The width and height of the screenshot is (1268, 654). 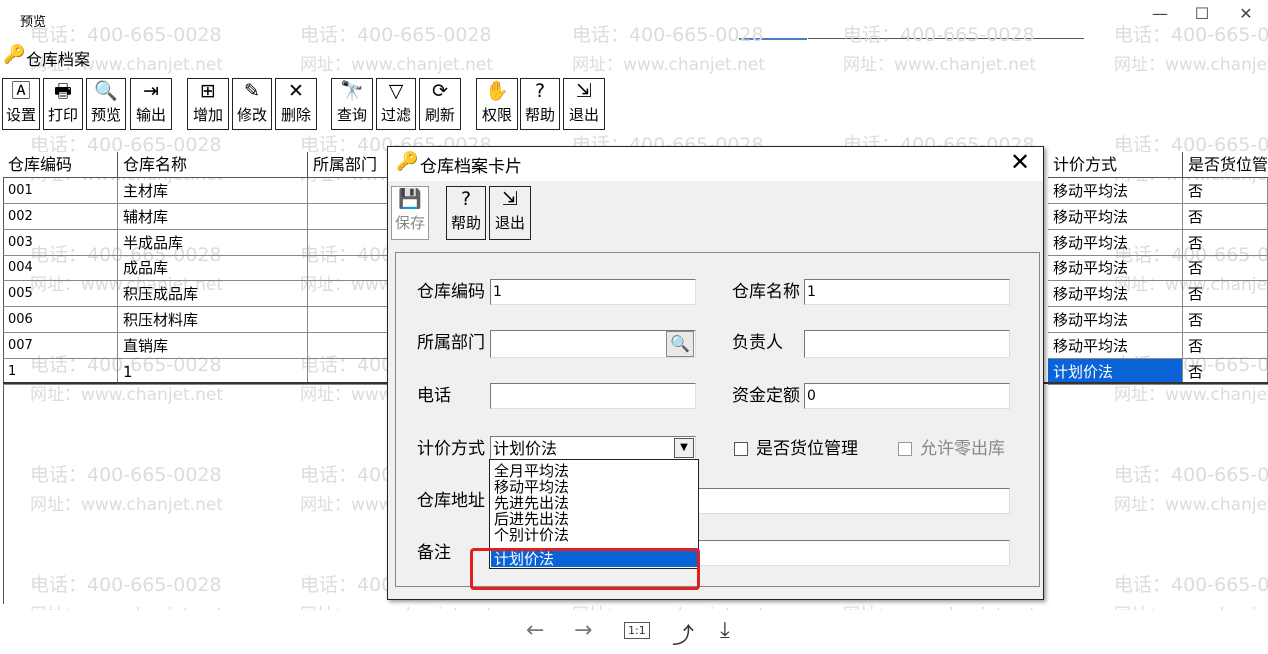 I want to click on cell-code: 002, so click(x=60, y=217).